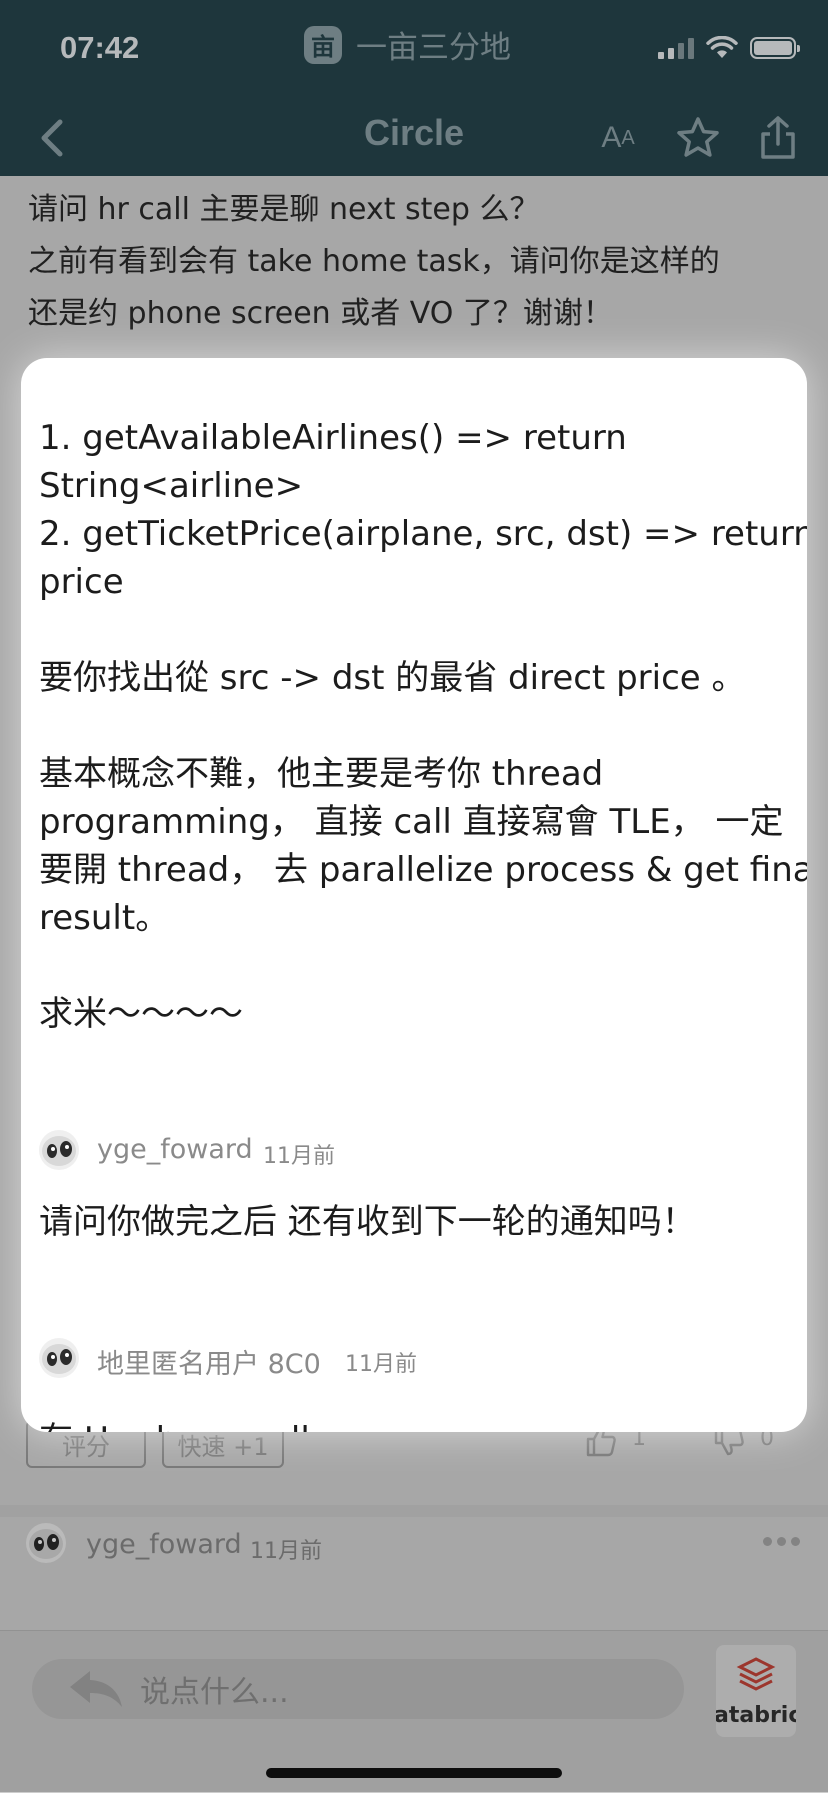 Image resolution: width=828 pixels, height=1793 pixels. What do you see at coordinates (175, 1149) in the screenshot?
I see `comment-username: yge_foward` at bounding box center [175, 1149].